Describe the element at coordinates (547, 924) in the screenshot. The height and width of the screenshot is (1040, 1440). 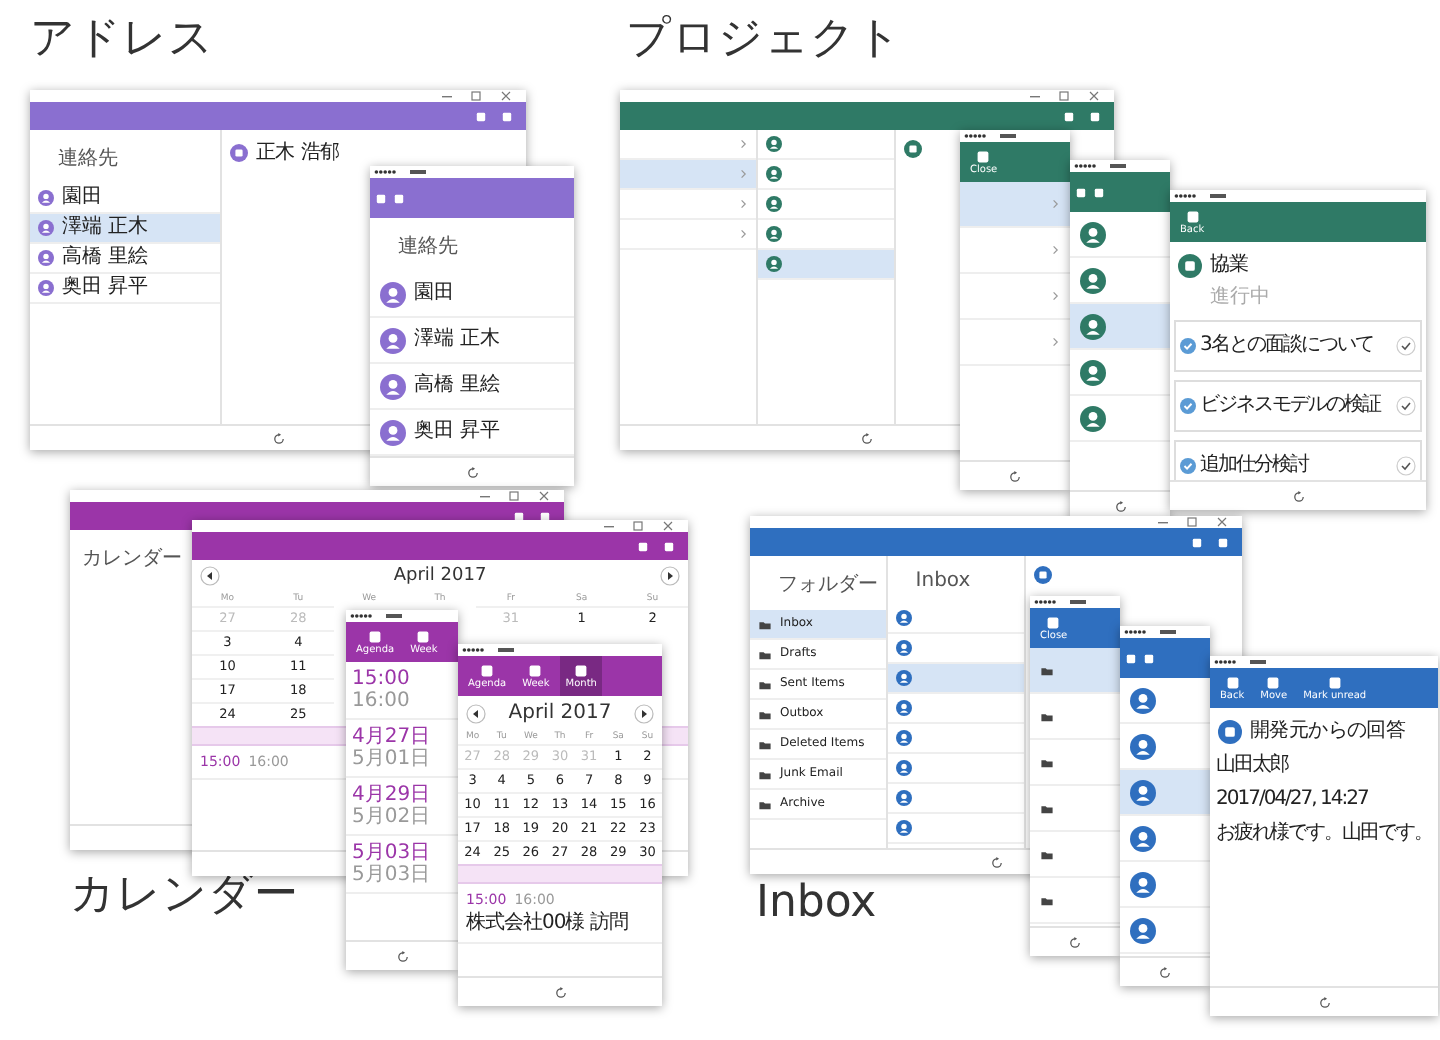
I see `event-title: 株式会社00様 訪問` at that location.